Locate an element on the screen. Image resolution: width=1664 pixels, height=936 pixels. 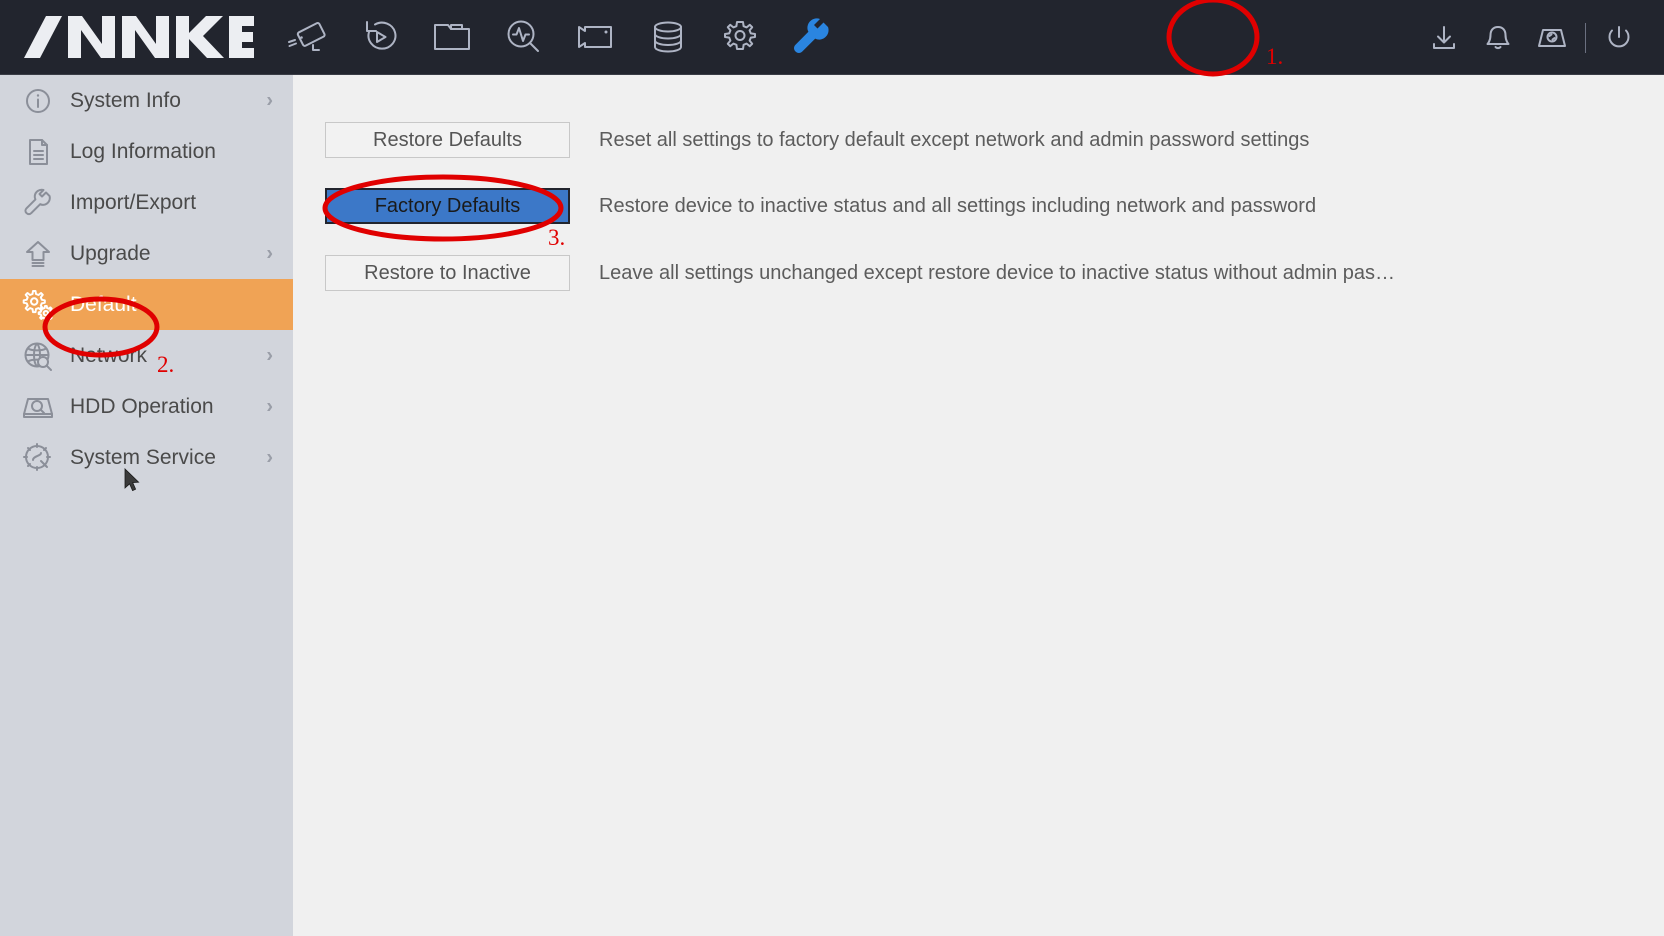
backup-icon is located at coordinates (1552, 37).